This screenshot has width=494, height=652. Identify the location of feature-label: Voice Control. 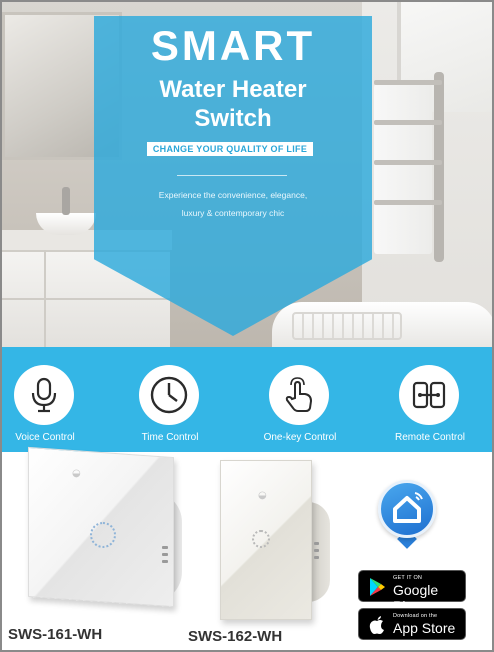
(45, 437).